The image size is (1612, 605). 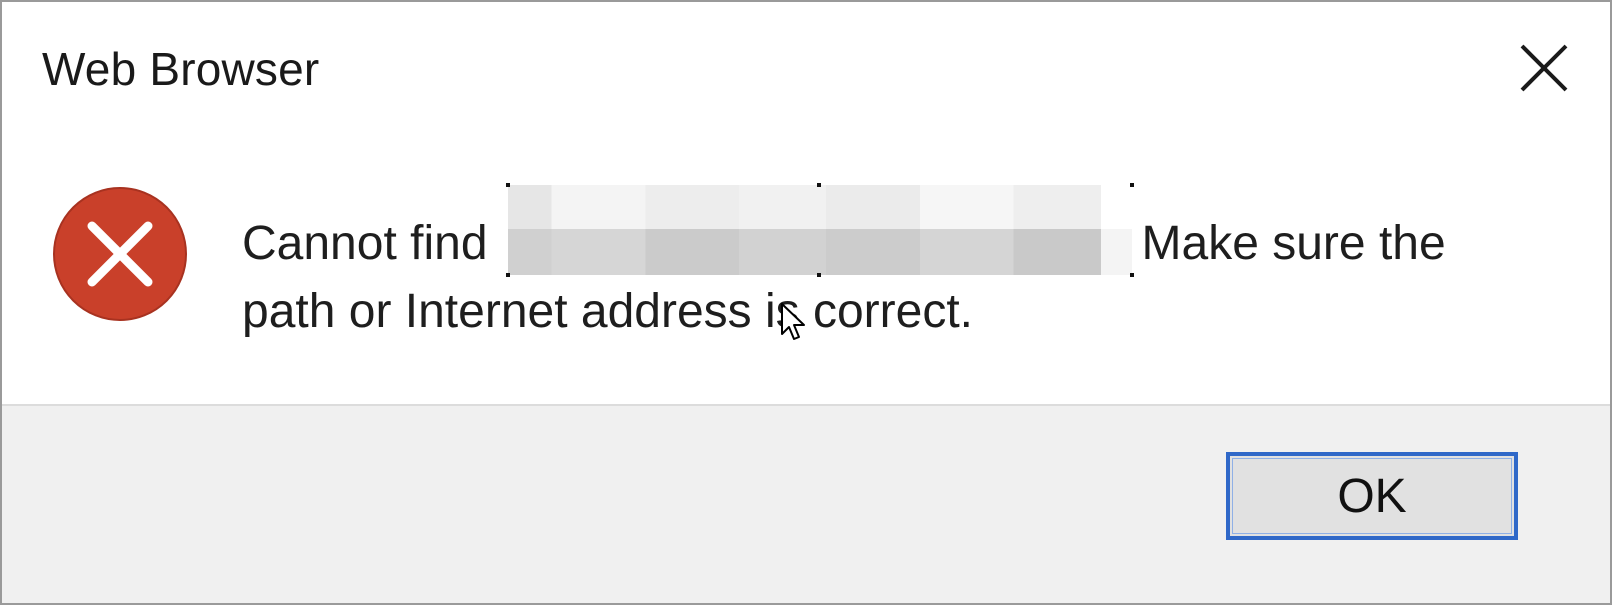 What do you see at coordinates (120, 254) in the screenshot?
I see `error-icon` at bounding box center [120, 254].